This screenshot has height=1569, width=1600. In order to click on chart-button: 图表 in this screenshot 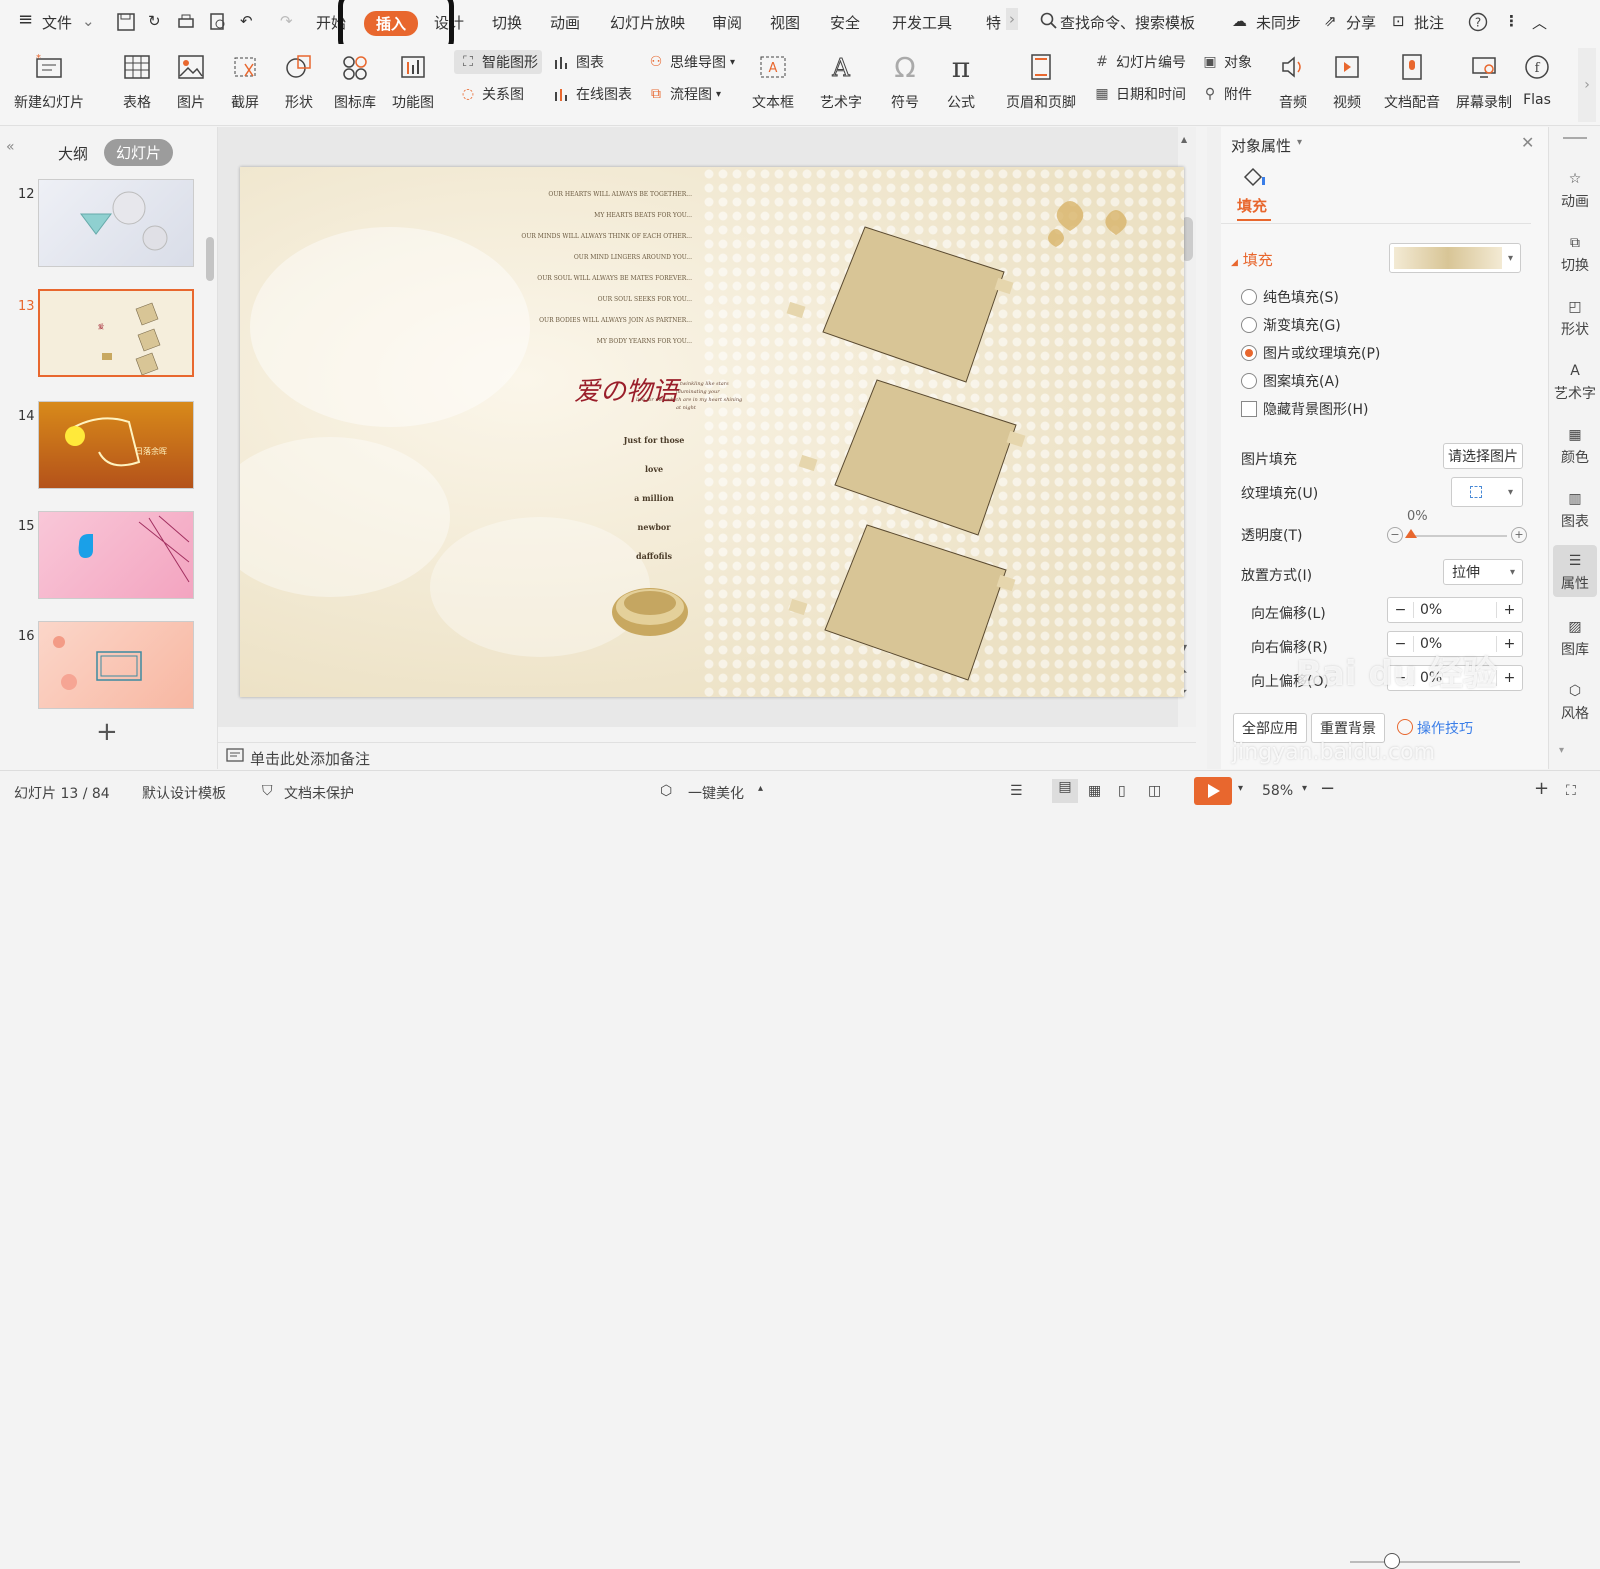, I will do `click(578, 62)`.